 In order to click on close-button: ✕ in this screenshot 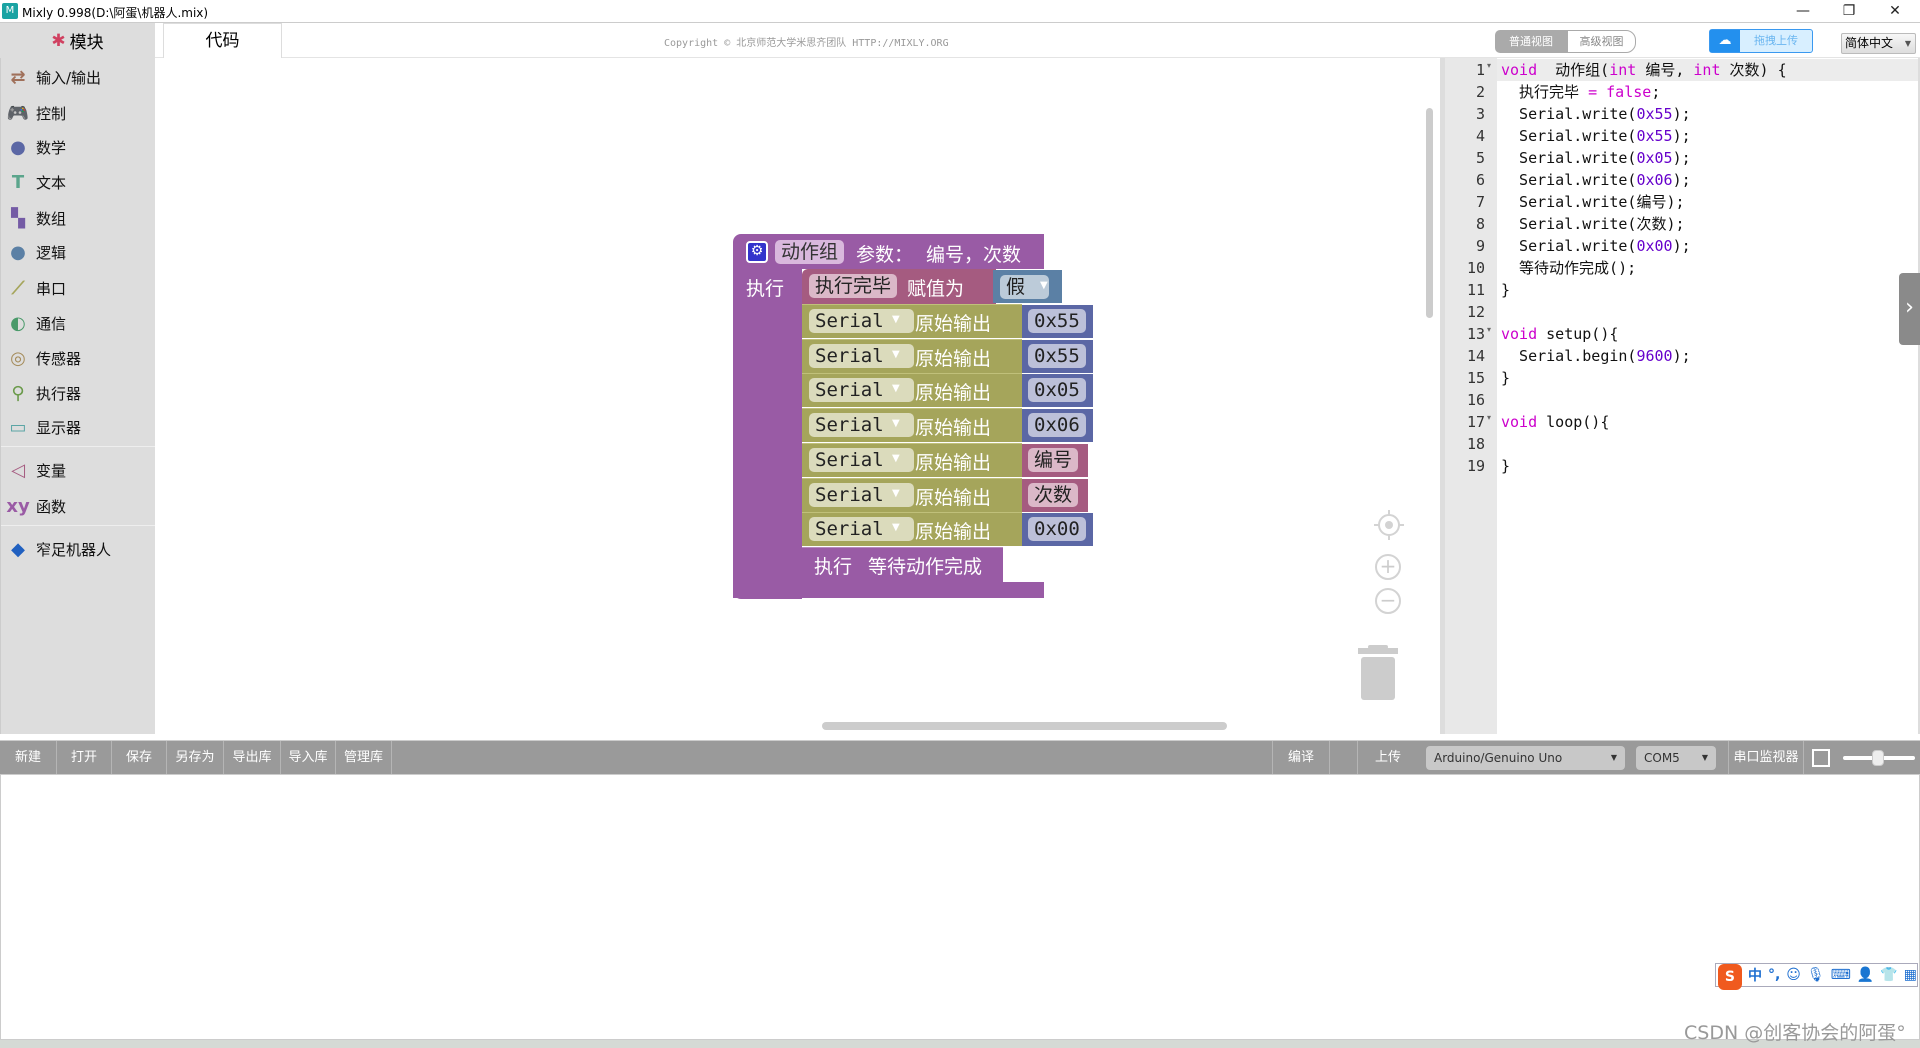, I will do `click(1895, 11)`.